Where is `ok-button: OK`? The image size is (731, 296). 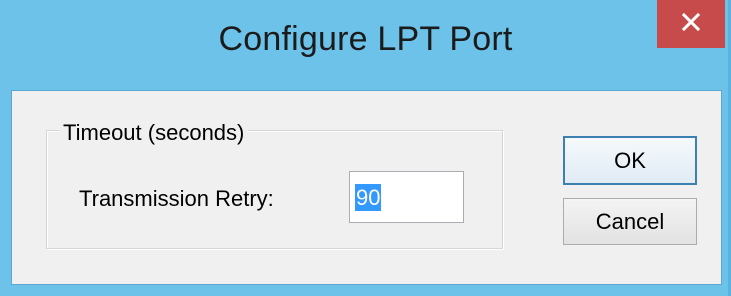 ok-button: OK is located at coordinates (630, 160).